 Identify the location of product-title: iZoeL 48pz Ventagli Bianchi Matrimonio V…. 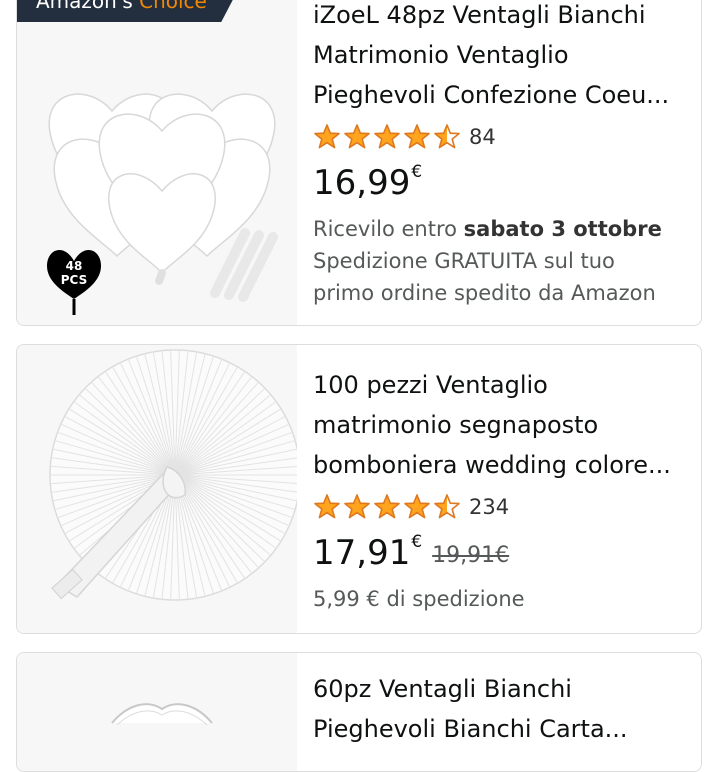
(503, 57).